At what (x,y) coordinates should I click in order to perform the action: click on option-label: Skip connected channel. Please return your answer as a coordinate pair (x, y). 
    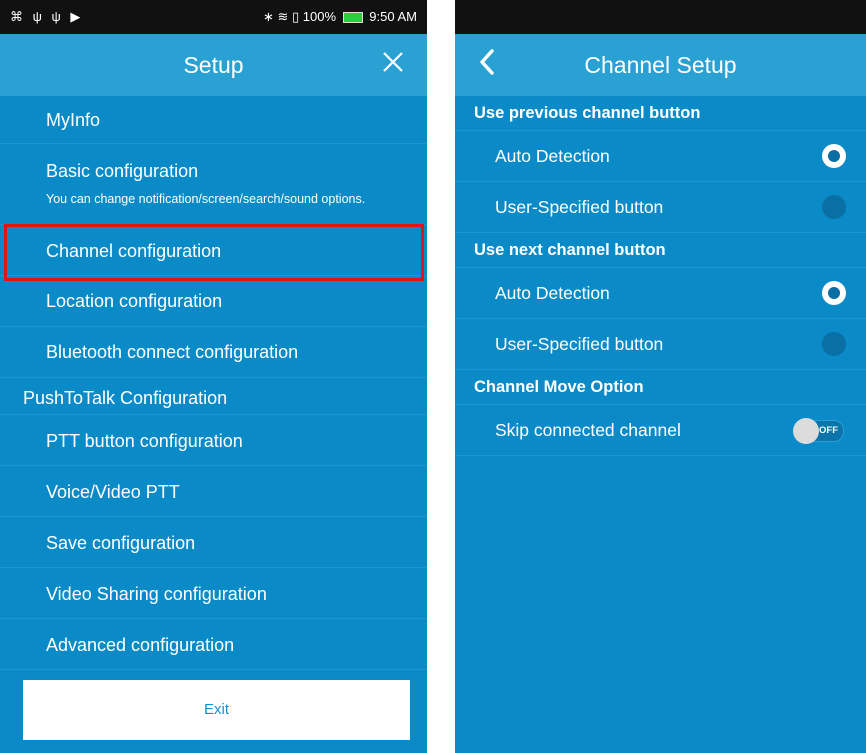
    Looking at the image, I should click on (588, 430).